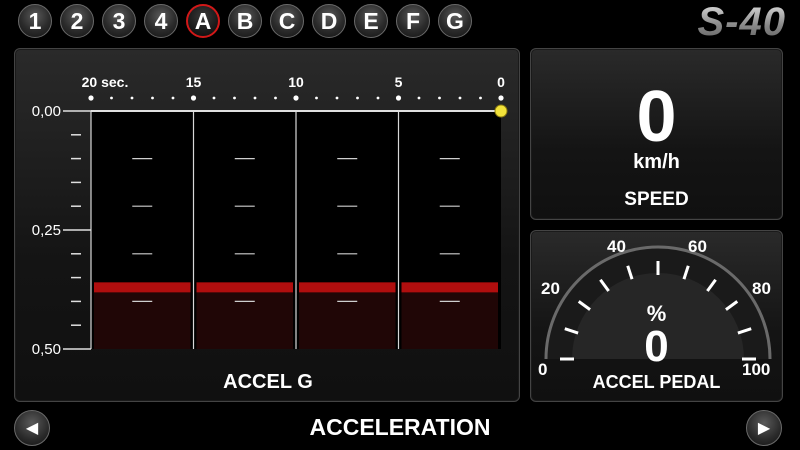 This screenshot has height=450, width=800. I want to click on speed-unit: km/h, so click(656, 162).